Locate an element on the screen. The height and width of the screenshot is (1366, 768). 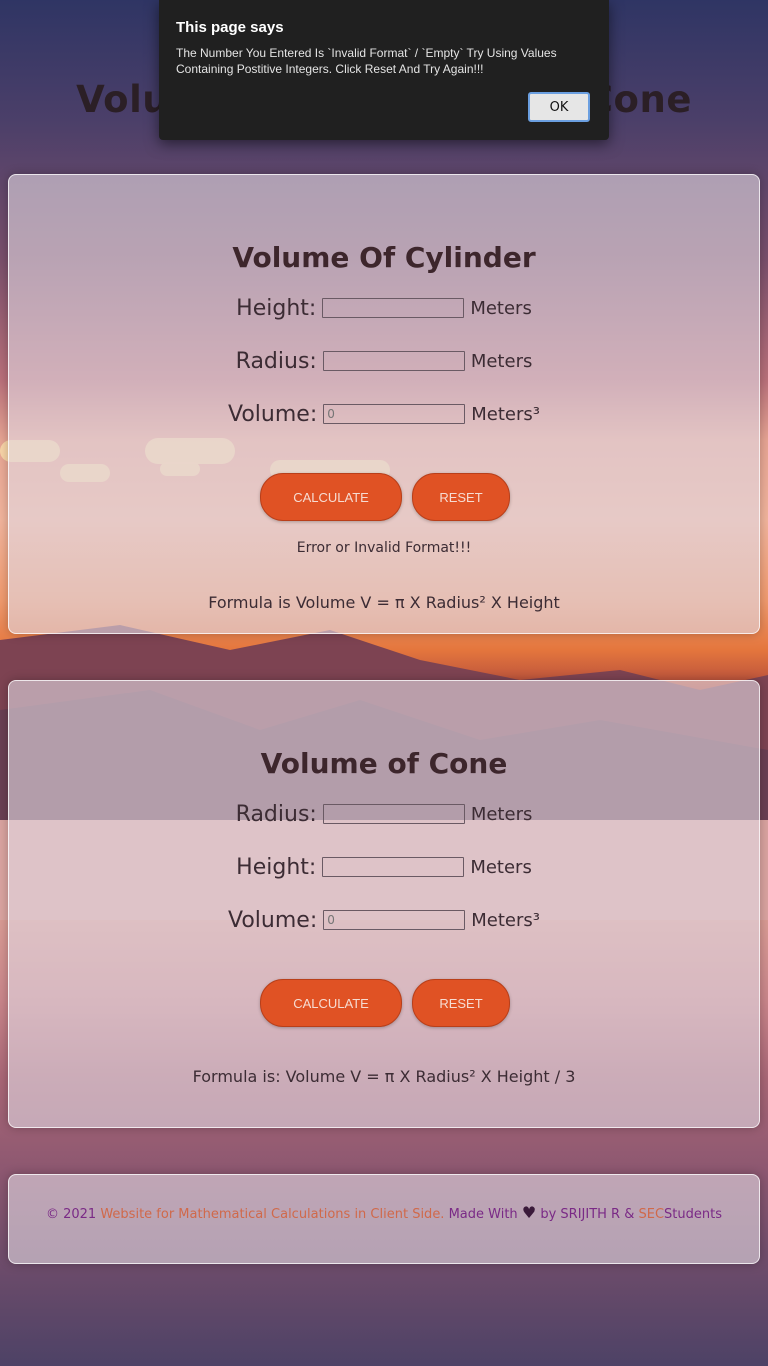
cone-volume-output is located at coordinates (394, 920).